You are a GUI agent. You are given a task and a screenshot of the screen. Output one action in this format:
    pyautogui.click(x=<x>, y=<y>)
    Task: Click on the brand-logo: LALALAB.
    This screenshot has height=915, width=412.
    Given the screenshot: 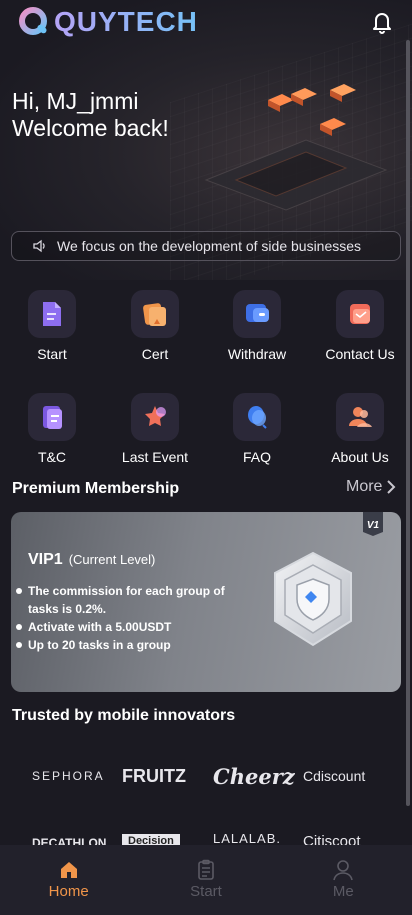 What is the action you would take?
    pyautogui.click(x=247, y=838)
    